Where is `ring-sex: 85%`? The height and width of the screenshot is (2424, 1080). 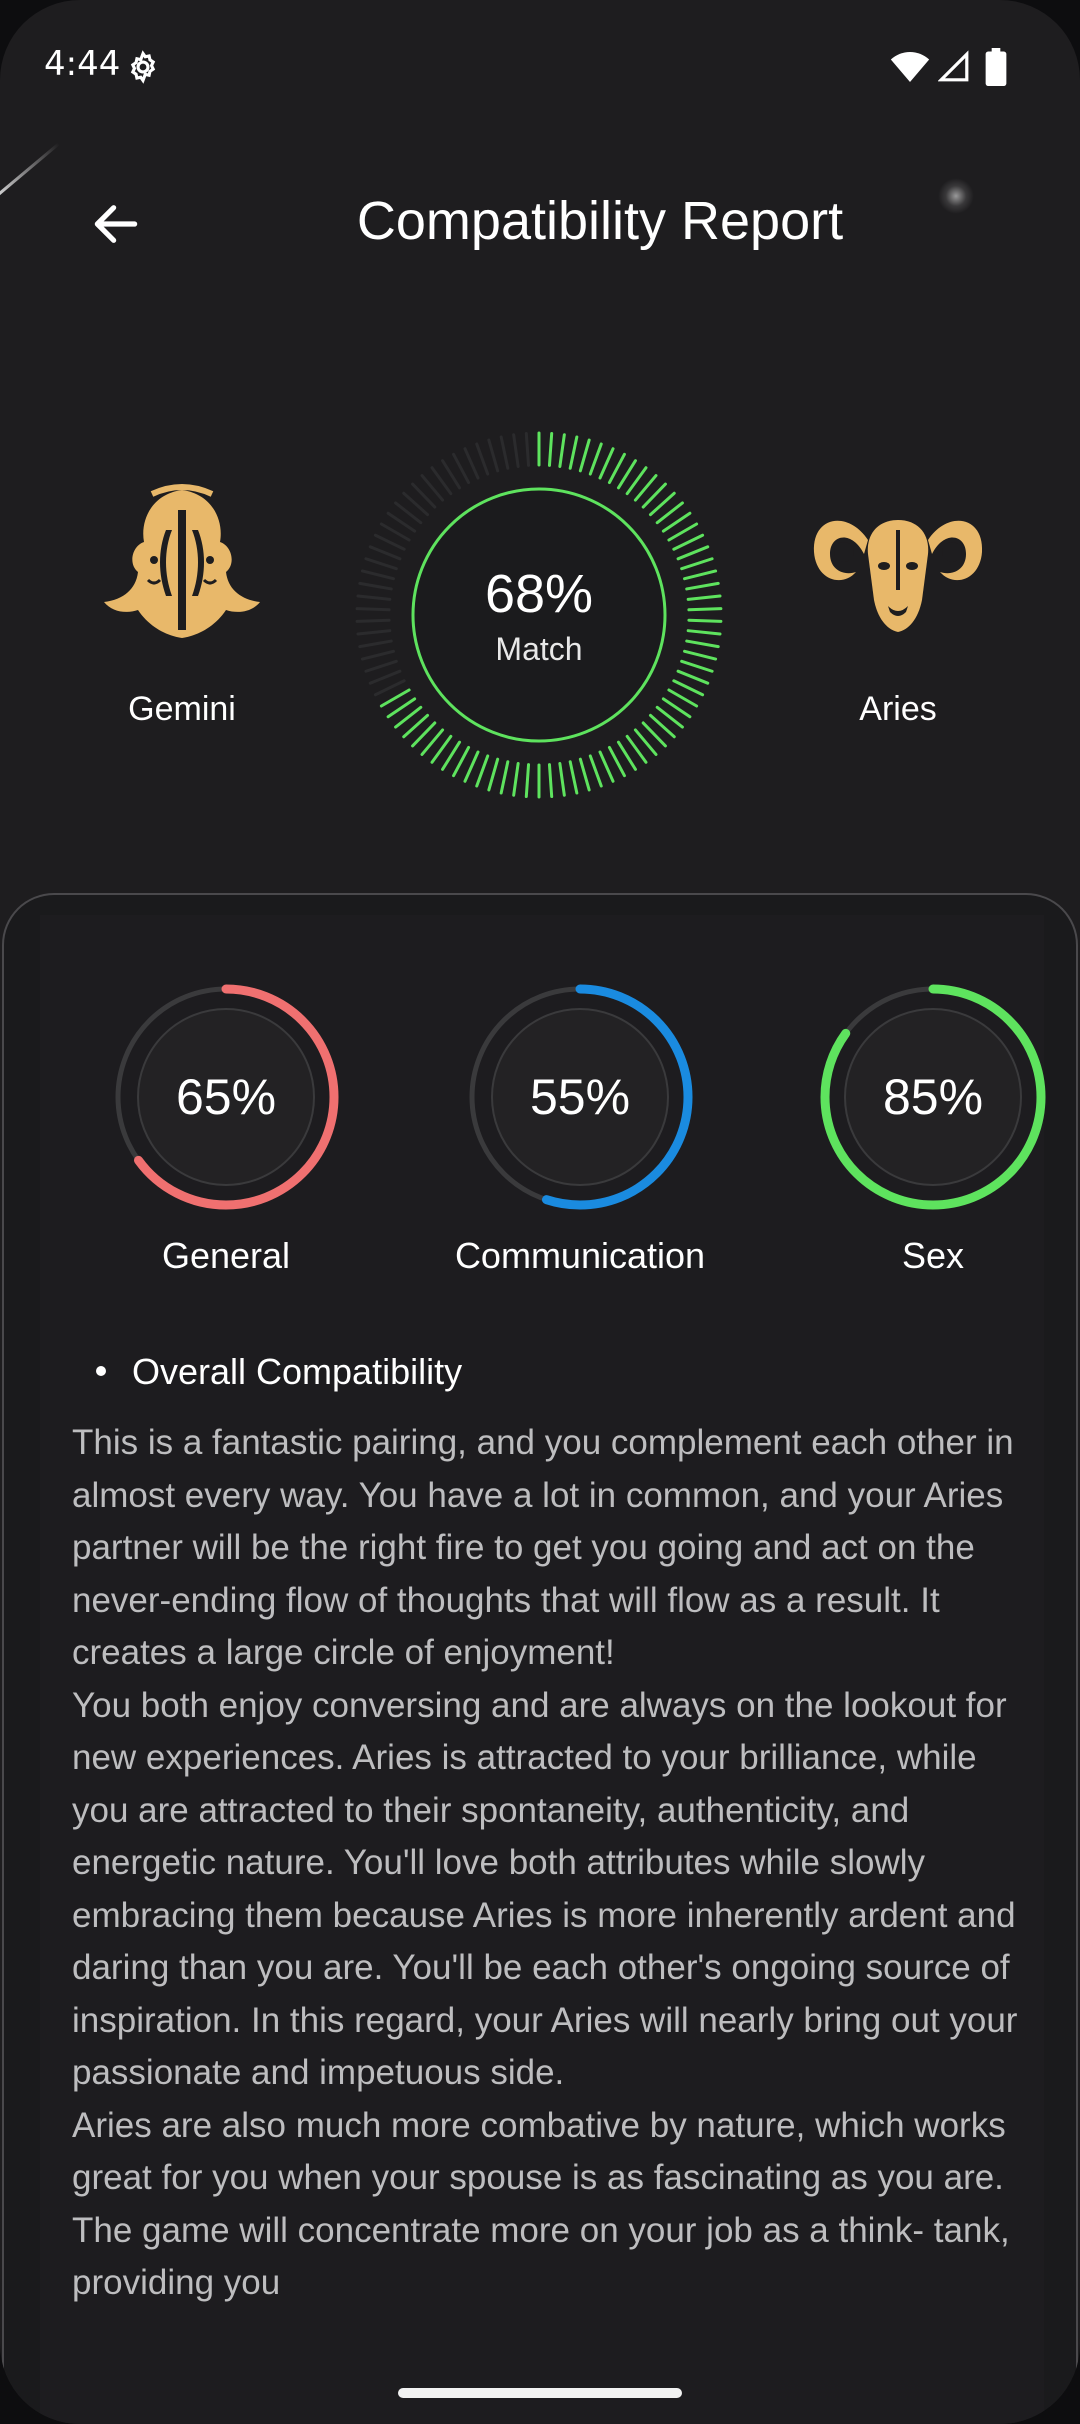 ring-sex: 85% is located at coordinates (933, 1097).